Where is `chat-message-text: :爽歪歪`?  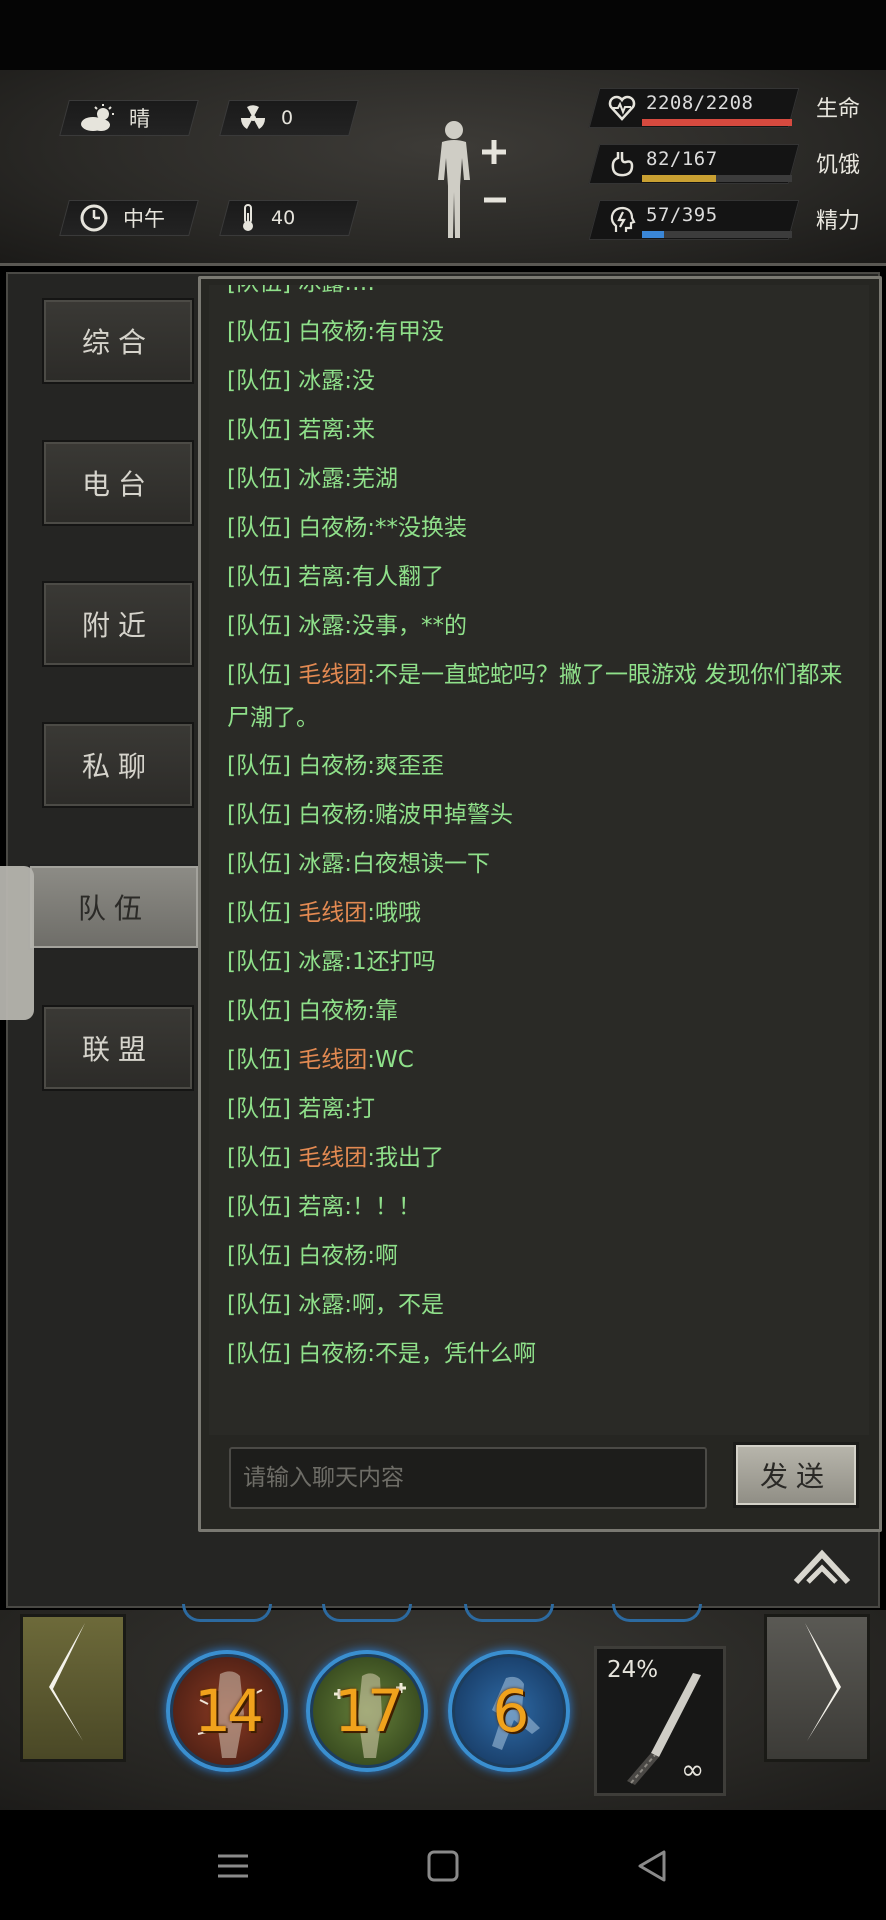 chat-message-text: :爽歪歪 is located at coordinates (406, 766).